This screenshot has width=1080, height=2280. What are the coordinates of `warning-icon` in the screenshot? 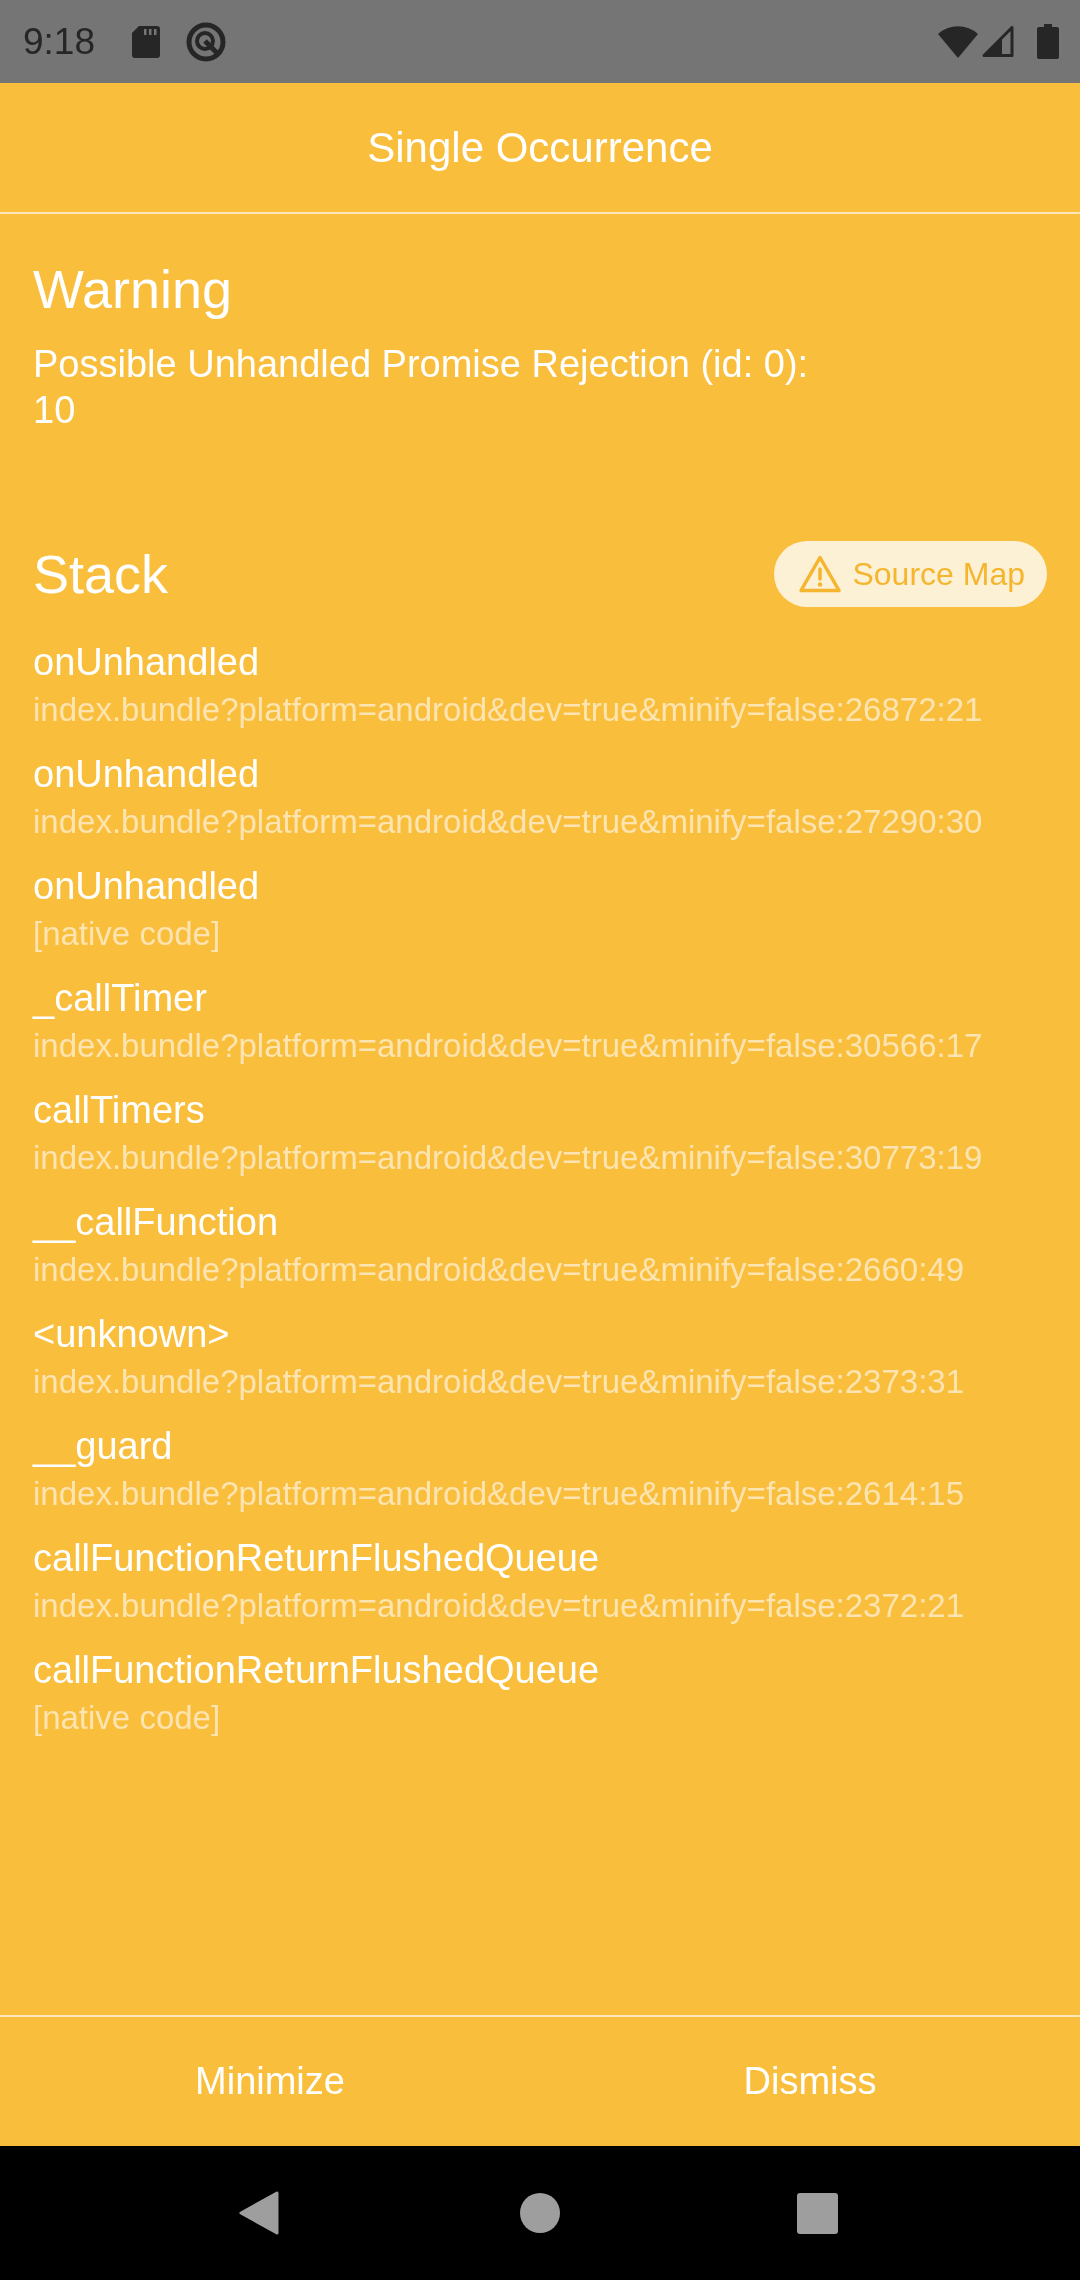 It's located at (820, 574).